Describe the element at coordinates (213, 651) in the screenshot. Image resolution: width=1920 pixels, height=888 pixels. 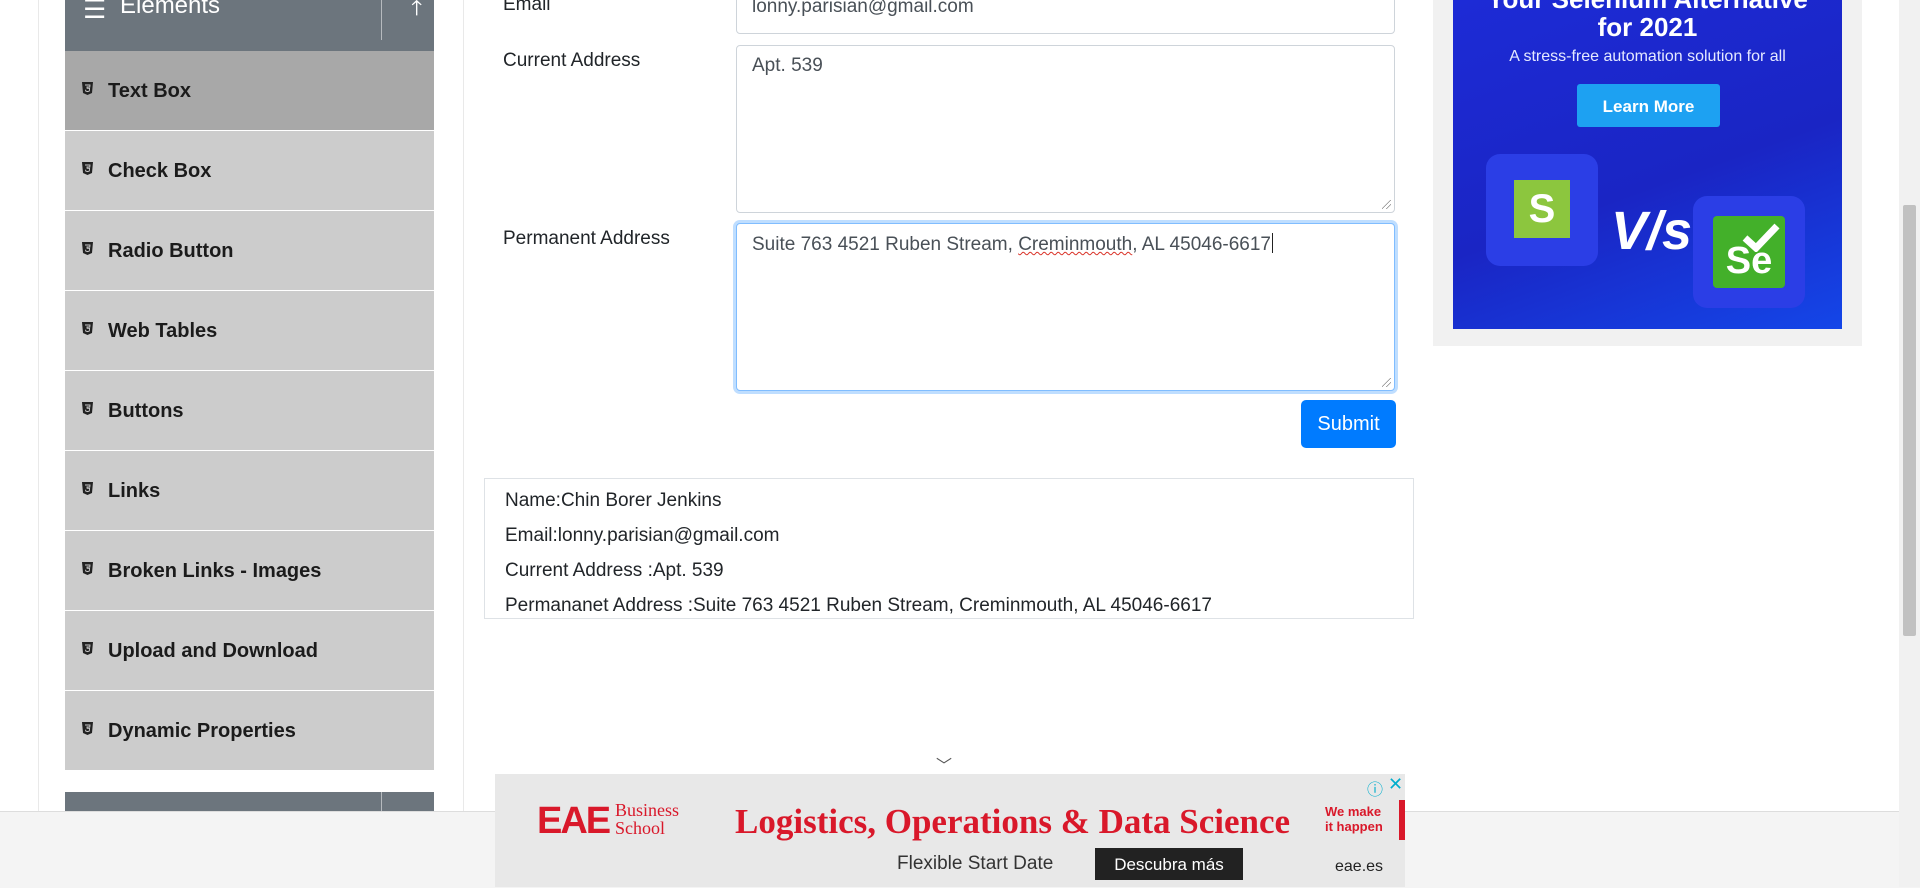
I see `sidebar-item-label: Upload and Download` at that location.